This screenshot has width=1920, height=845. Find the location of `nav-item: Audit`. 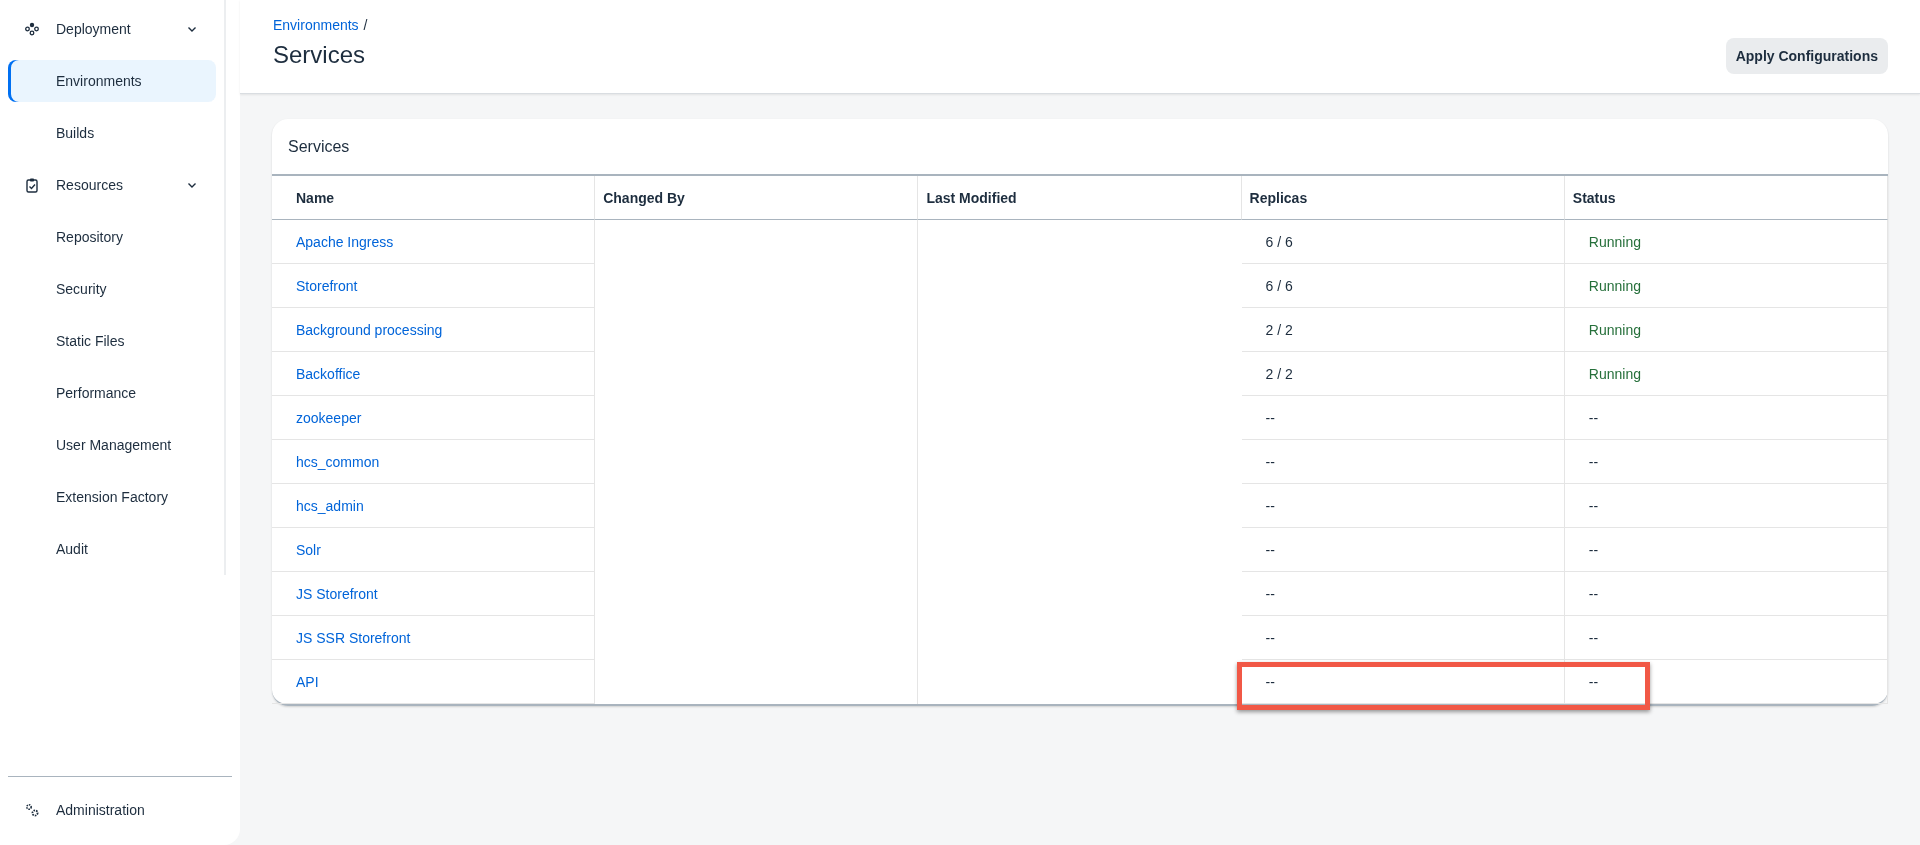

nav-item: Audit is located at coordinates (112, 549).